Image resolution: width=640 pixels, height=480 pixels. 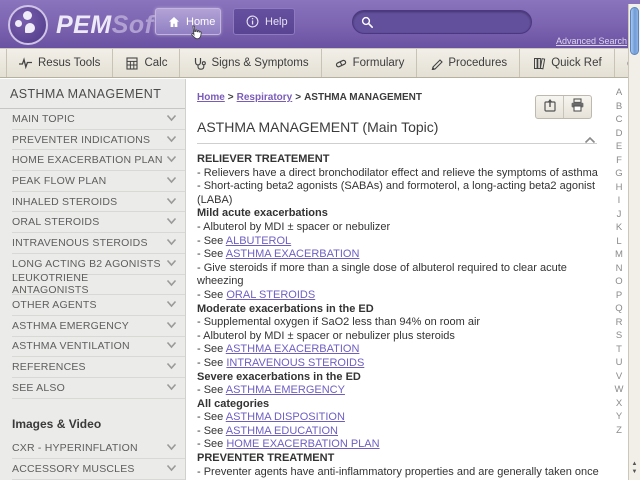 I want to click on sidebar-item-other-agents: OTHER AGENTS, so click(x=98, y=305).